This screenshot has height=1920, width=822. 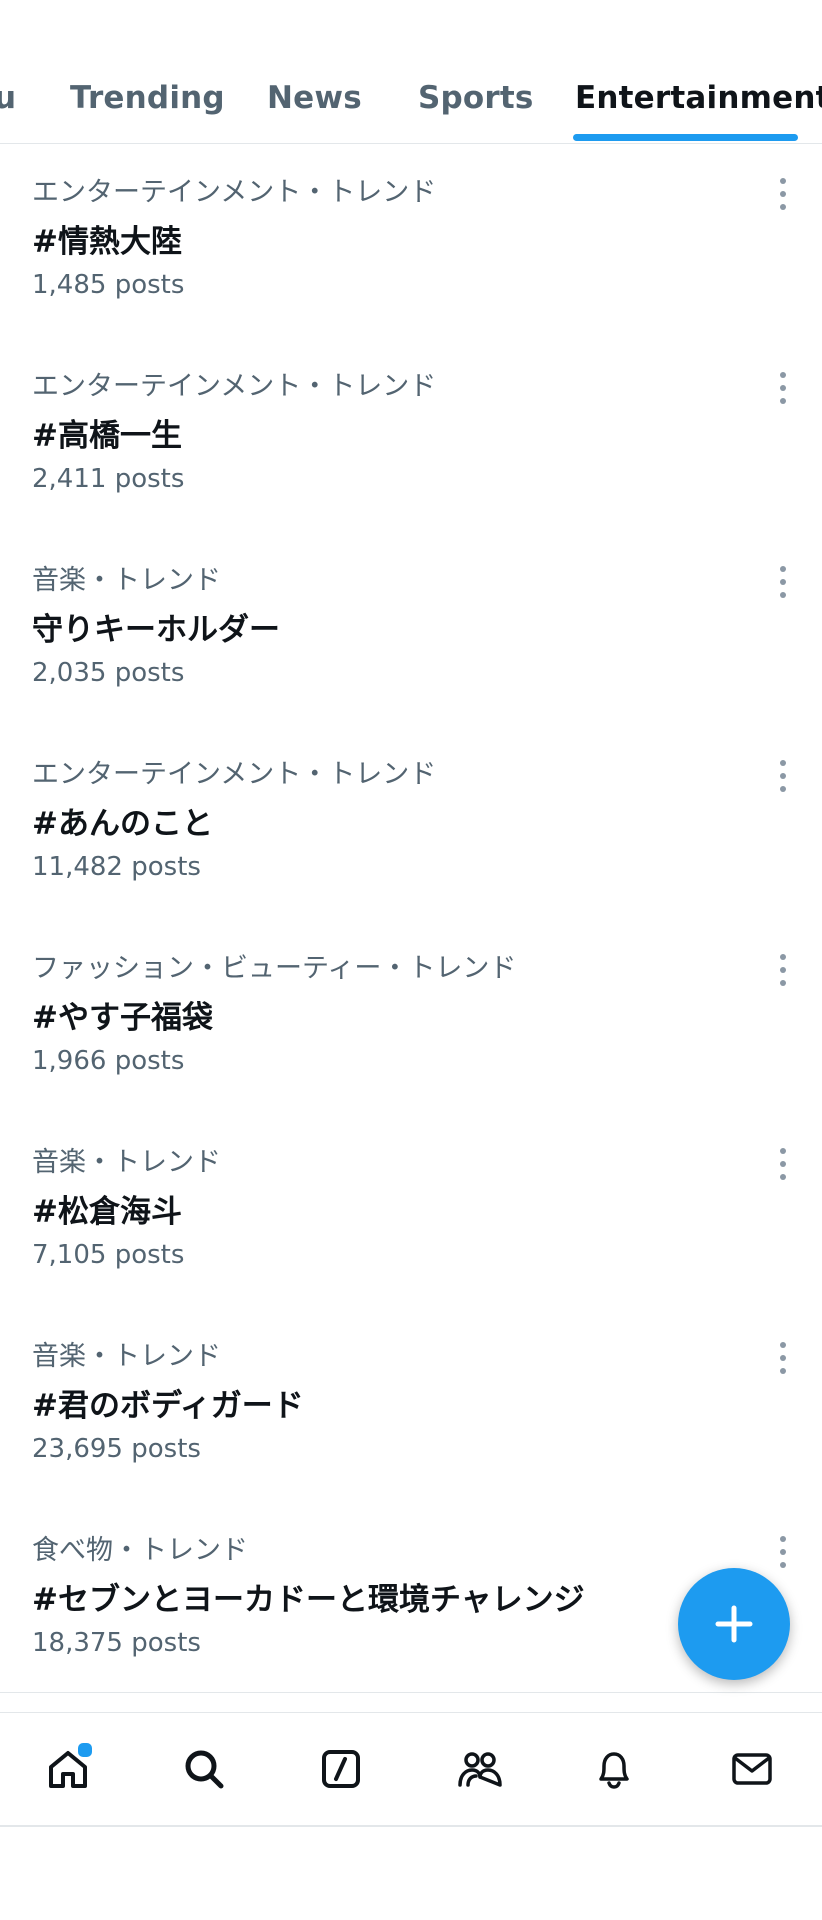 What do you see at coordinates (411, 1211) in the screenshot?
I see `trend-item: 音楽・トレンド #松倉海斗 7,105 posts` at bounding box center [411, 1211].